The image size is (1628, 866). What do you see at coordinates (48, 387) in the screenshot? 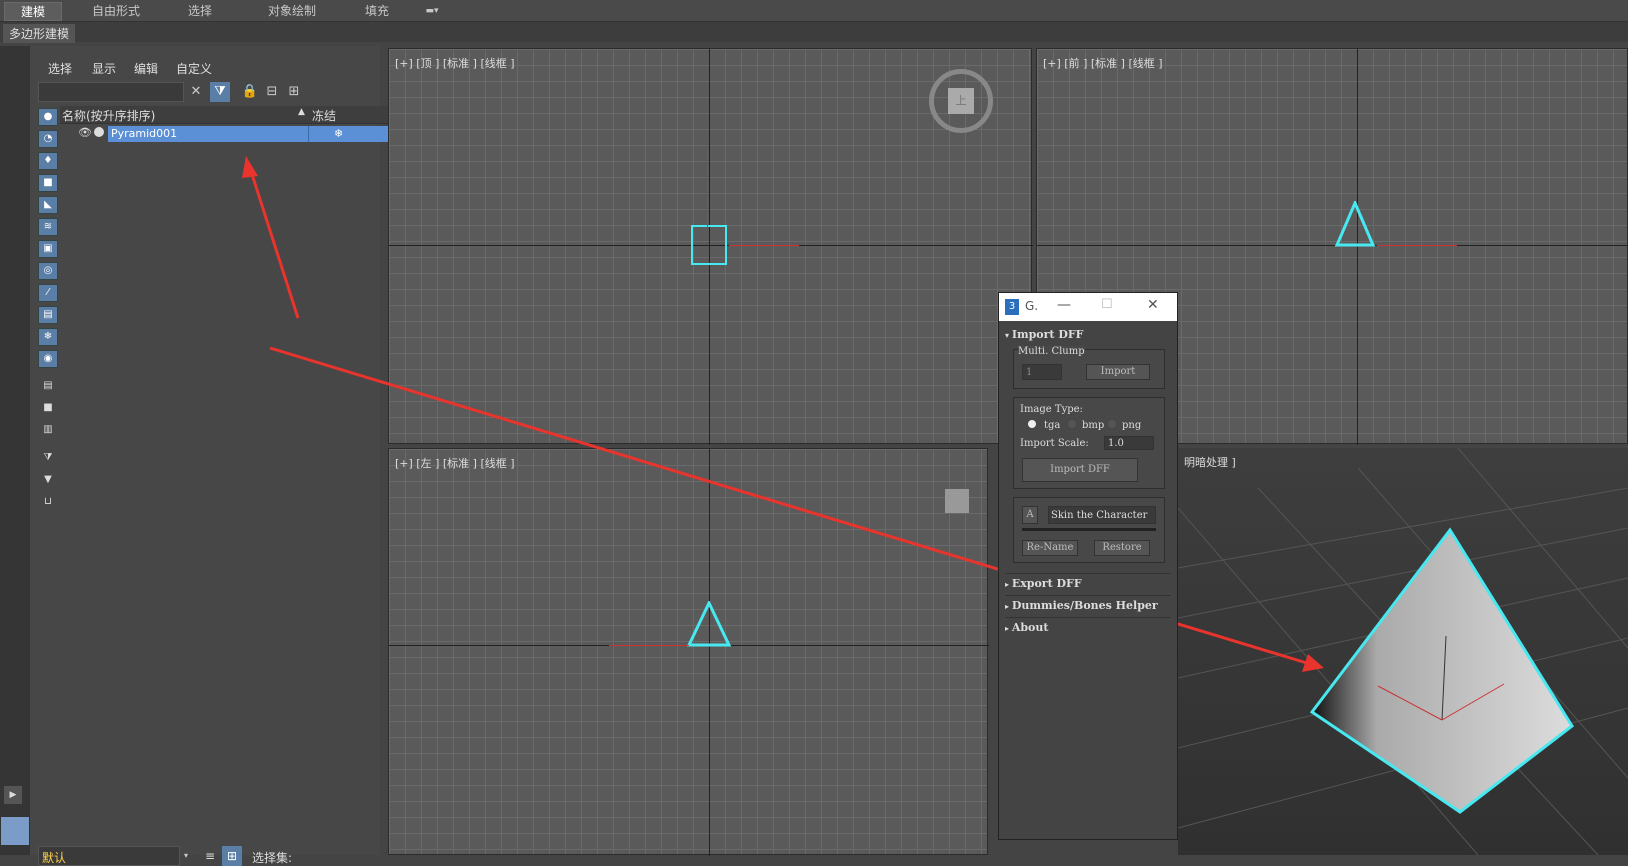
I see `list-icon: ▤` at bounding box center [48, 387].